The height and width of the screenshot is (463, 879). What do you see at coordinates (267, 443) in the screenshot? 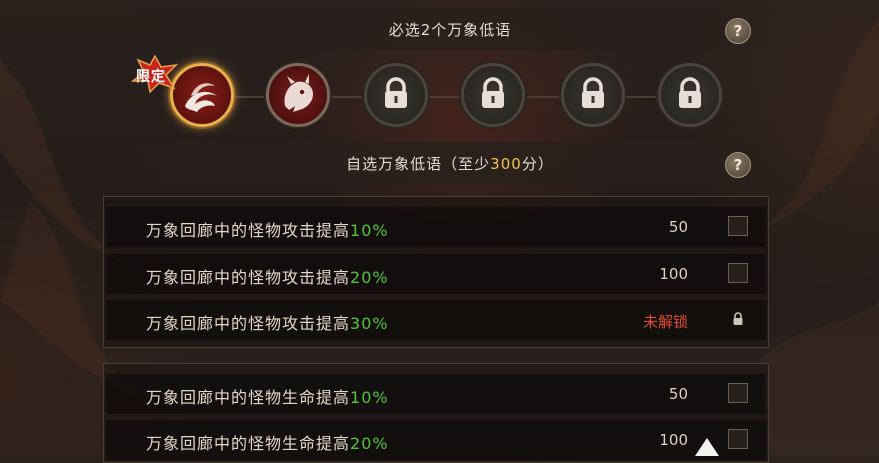
I see `row-label: 万象回廊中的怪物生命提高20%` at bounding box center [267, 443].